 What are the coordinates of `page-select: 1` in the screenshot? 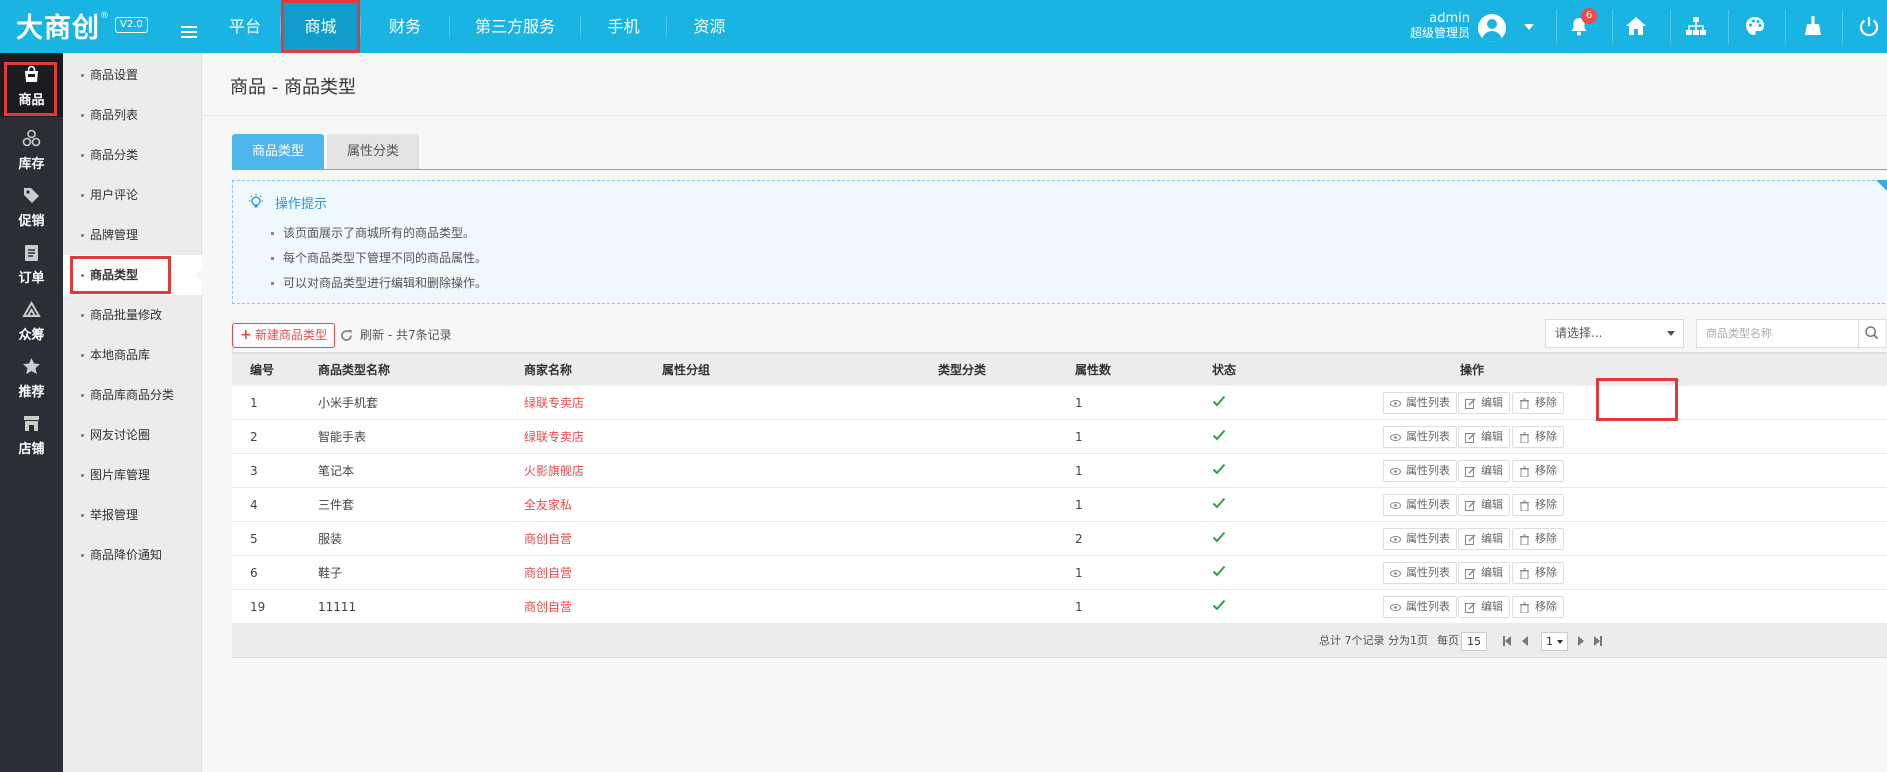 It's located at (1554, 641).